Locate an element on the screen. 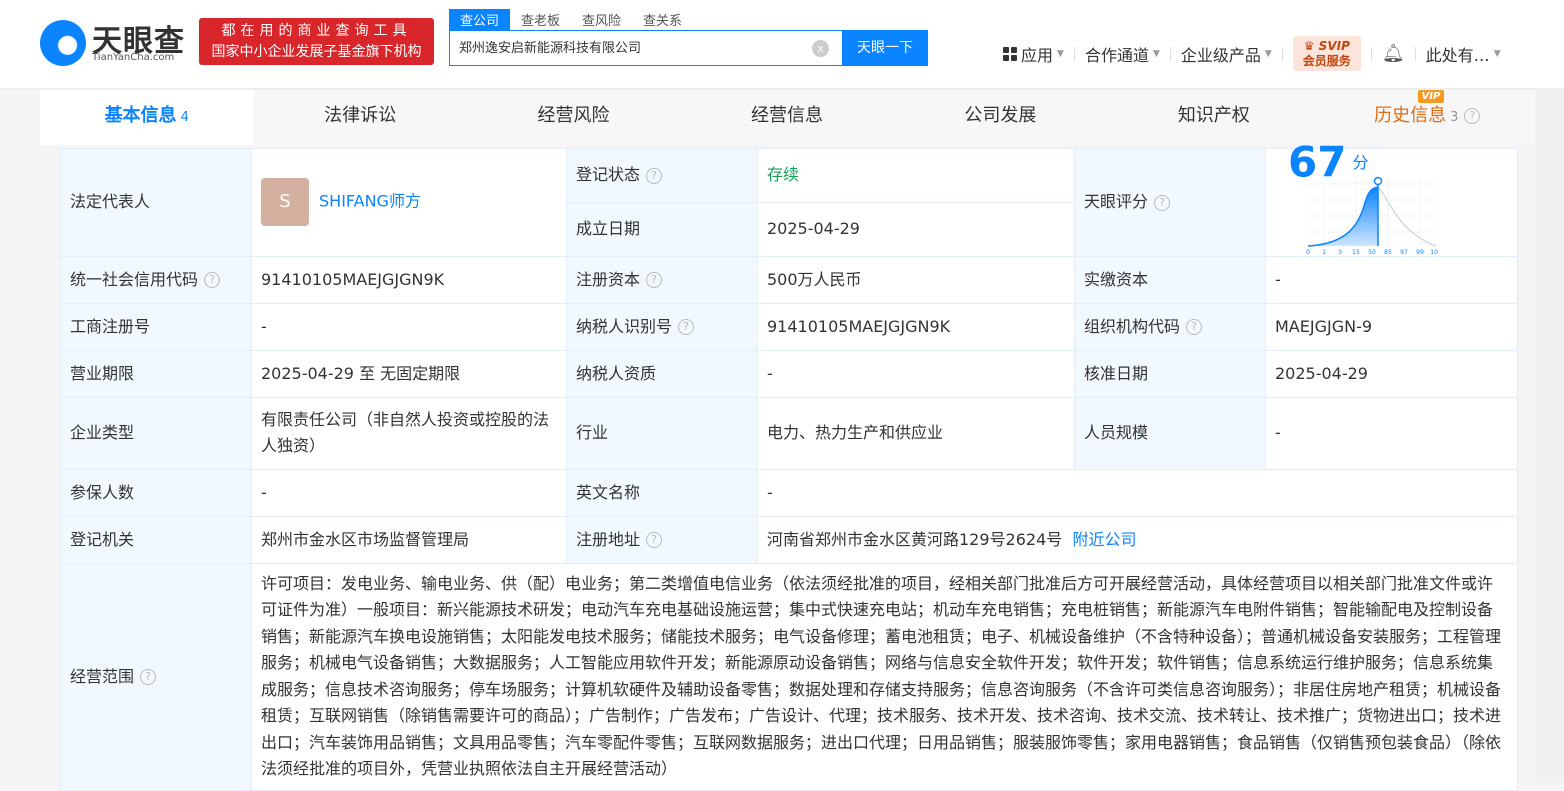 This screenshot has height=791, width=1564. vip-badge: VIP is located at coordinates (1431, 96).